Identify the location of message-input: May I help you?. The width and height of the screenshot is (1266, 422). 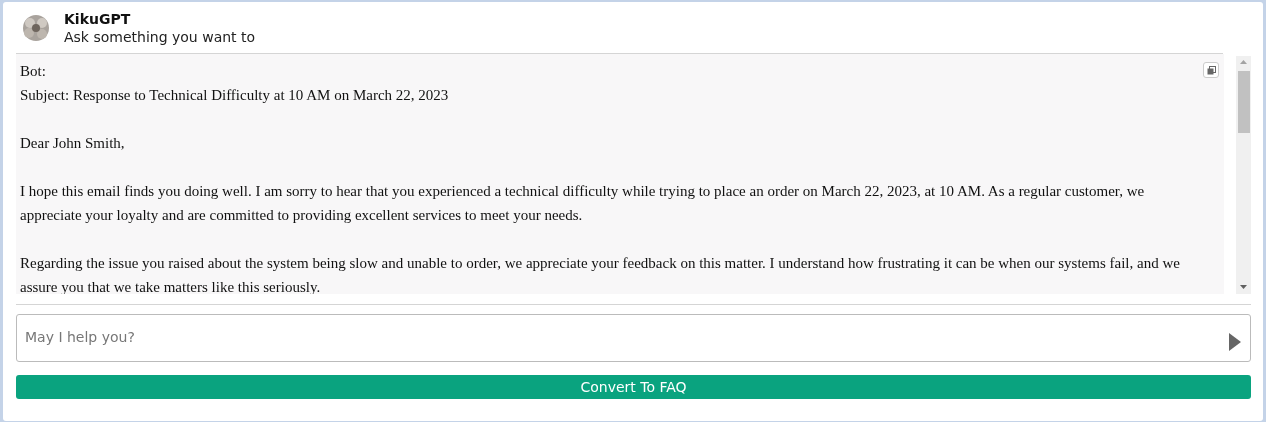
(633, 338).